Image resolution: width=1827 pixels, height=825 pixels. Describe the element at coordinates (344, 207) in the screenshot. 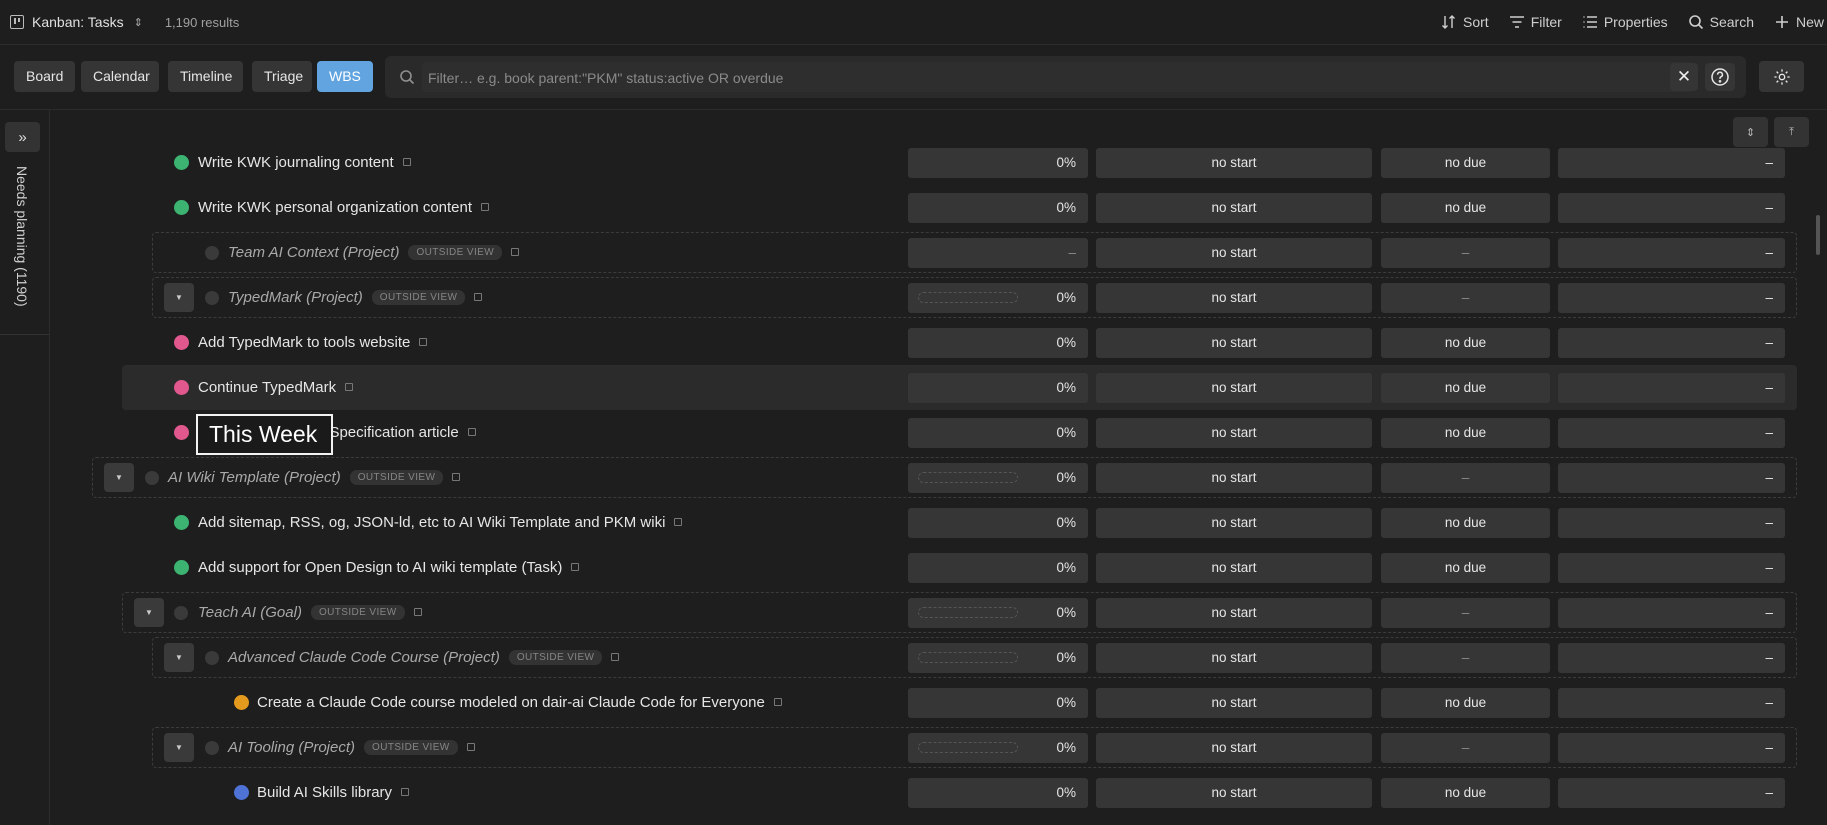

I see `row-title: Write KWK personal organization content` at that location.